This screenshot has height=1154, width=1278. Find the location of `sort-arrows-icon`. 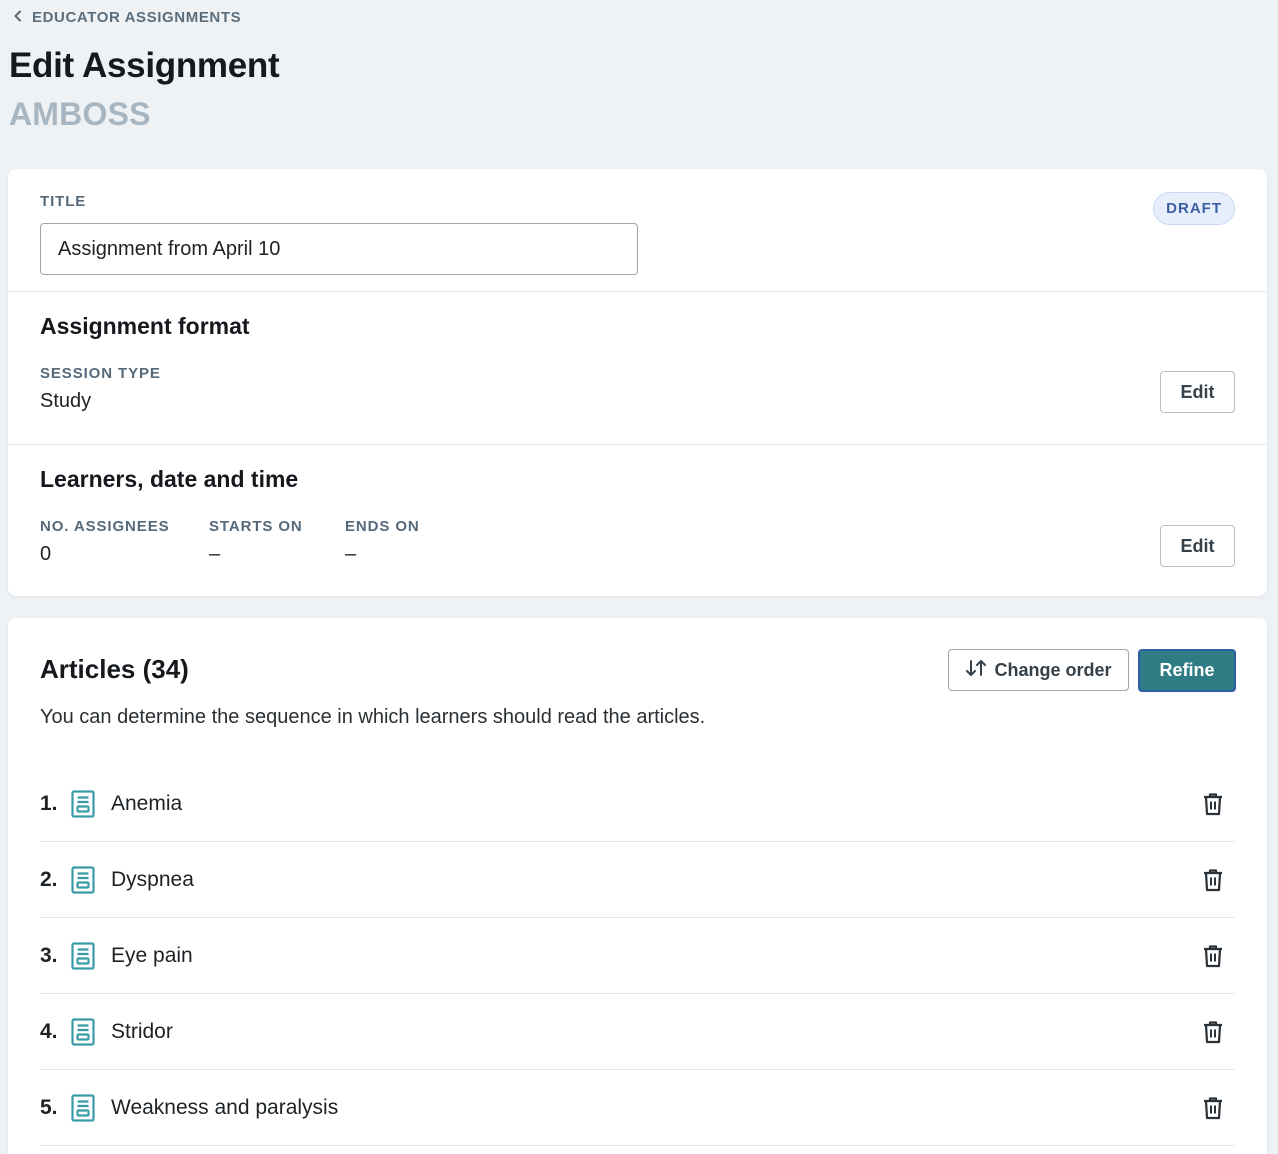

sort-arrows-icon is located at coordinates (976, 670).